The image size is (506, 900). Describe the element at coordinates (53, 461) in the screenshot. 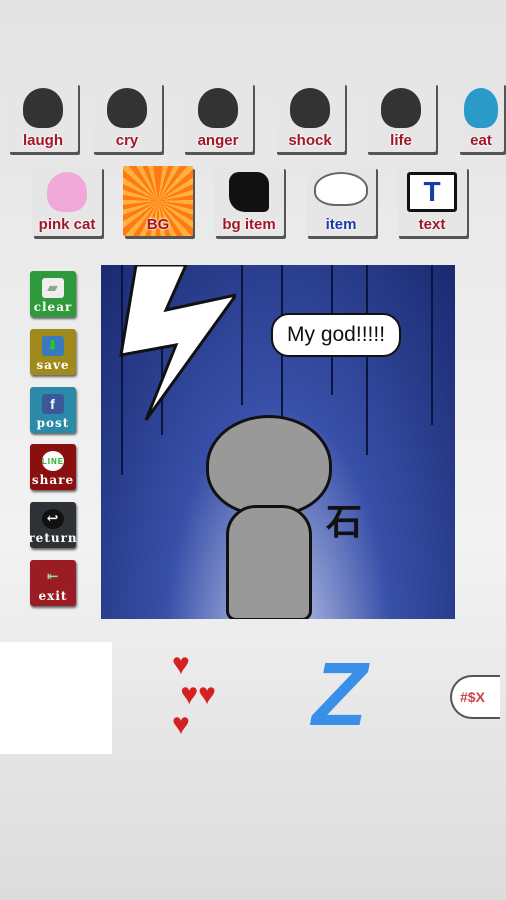

I see `line-icon: LINE` at that location.